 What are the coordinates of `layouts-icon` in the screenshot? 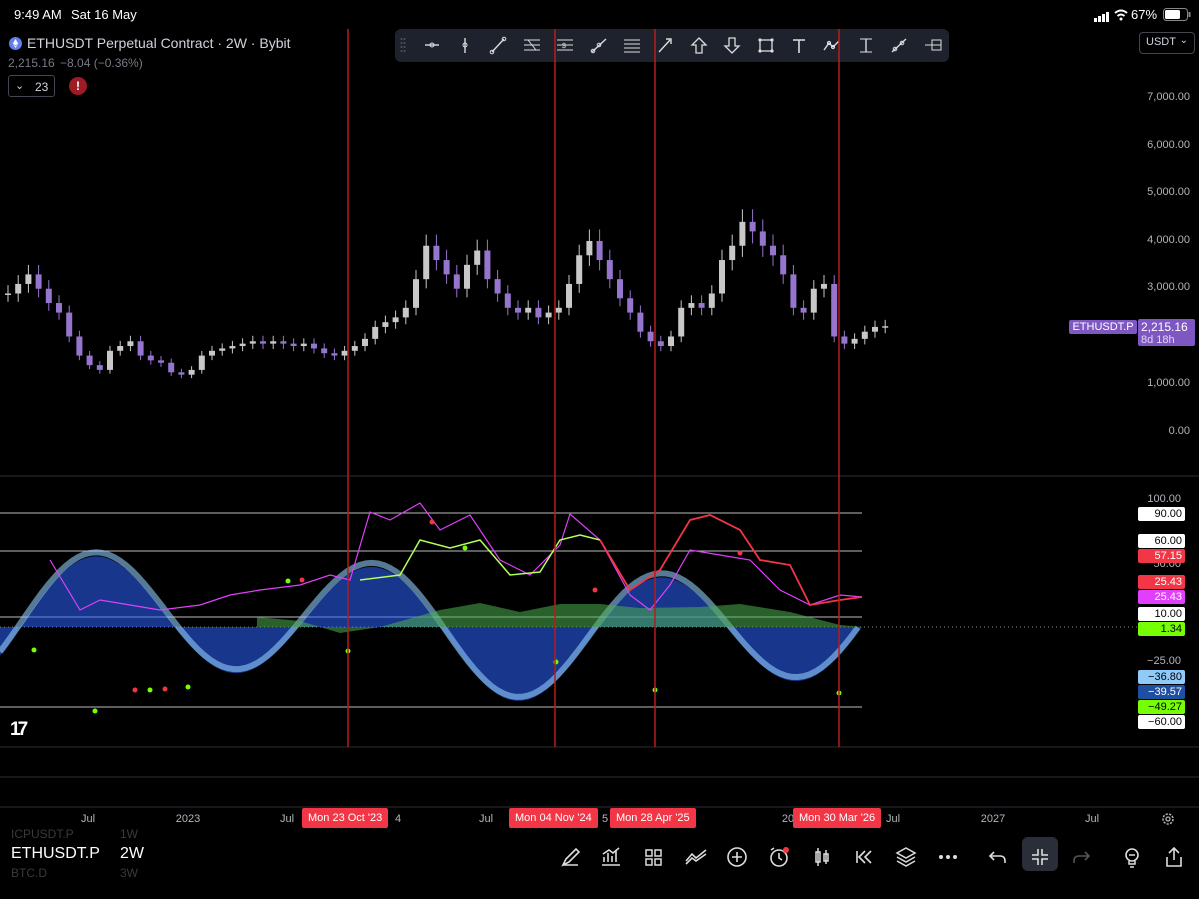 It's located at (653, 857).